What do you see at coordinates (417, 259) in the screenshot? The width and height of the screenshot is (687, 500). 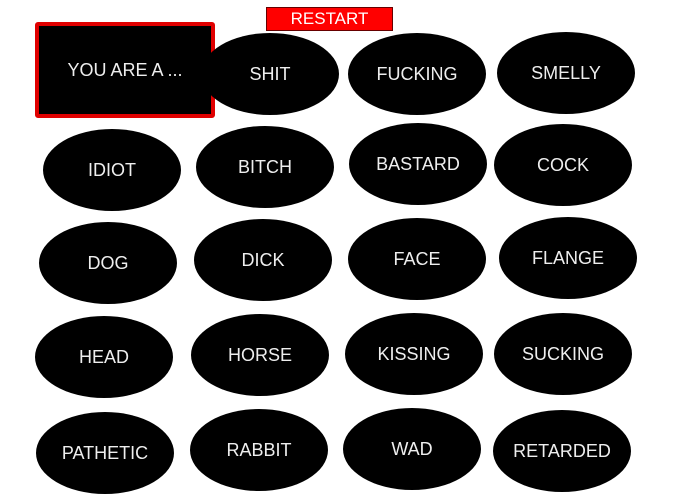 I see `word-button-face: FACE` at bounding box center [417, 259].